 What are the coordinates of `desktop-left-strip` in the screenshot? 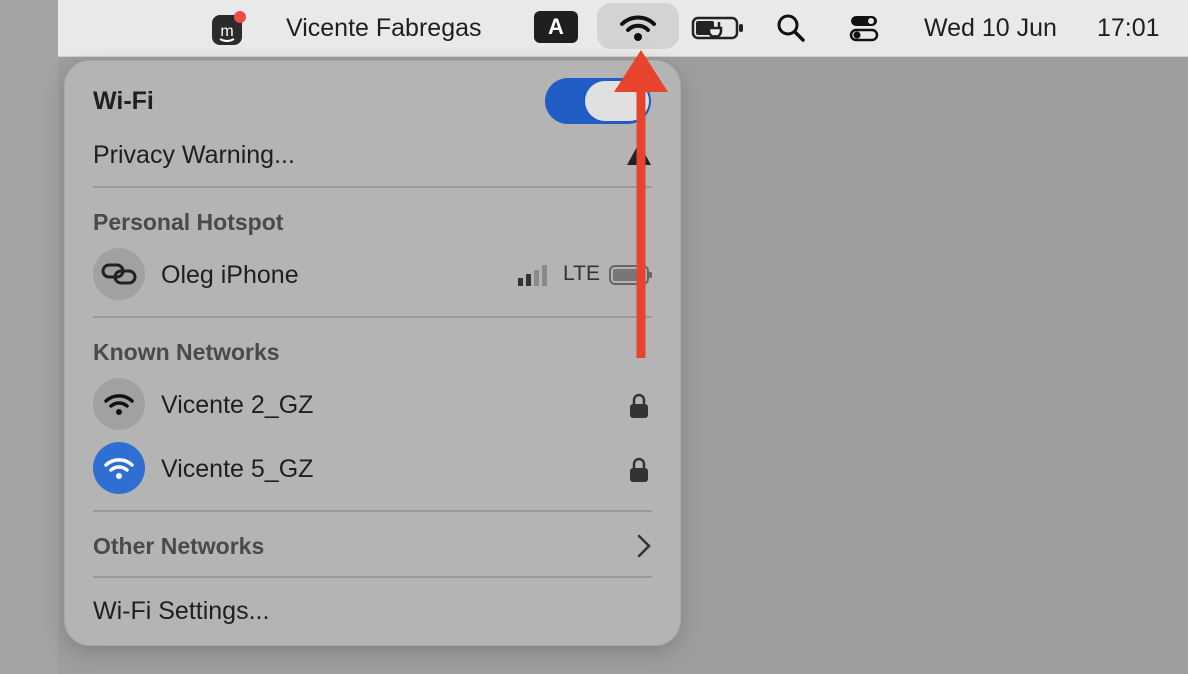 It's located at (29, 337).